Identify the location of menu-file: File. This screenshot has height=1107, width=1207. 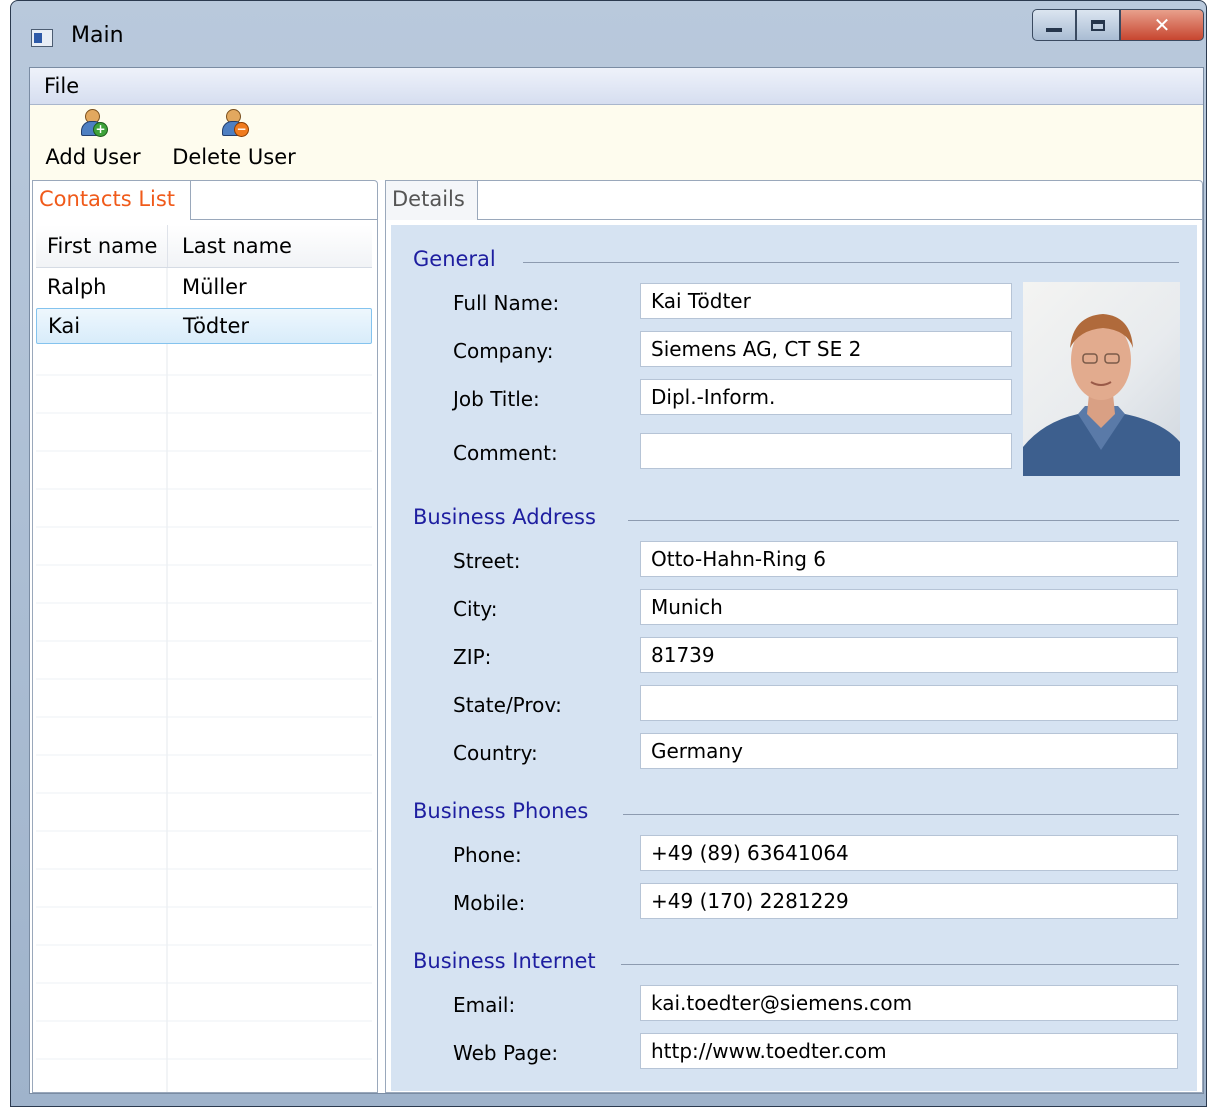
(61, 86).